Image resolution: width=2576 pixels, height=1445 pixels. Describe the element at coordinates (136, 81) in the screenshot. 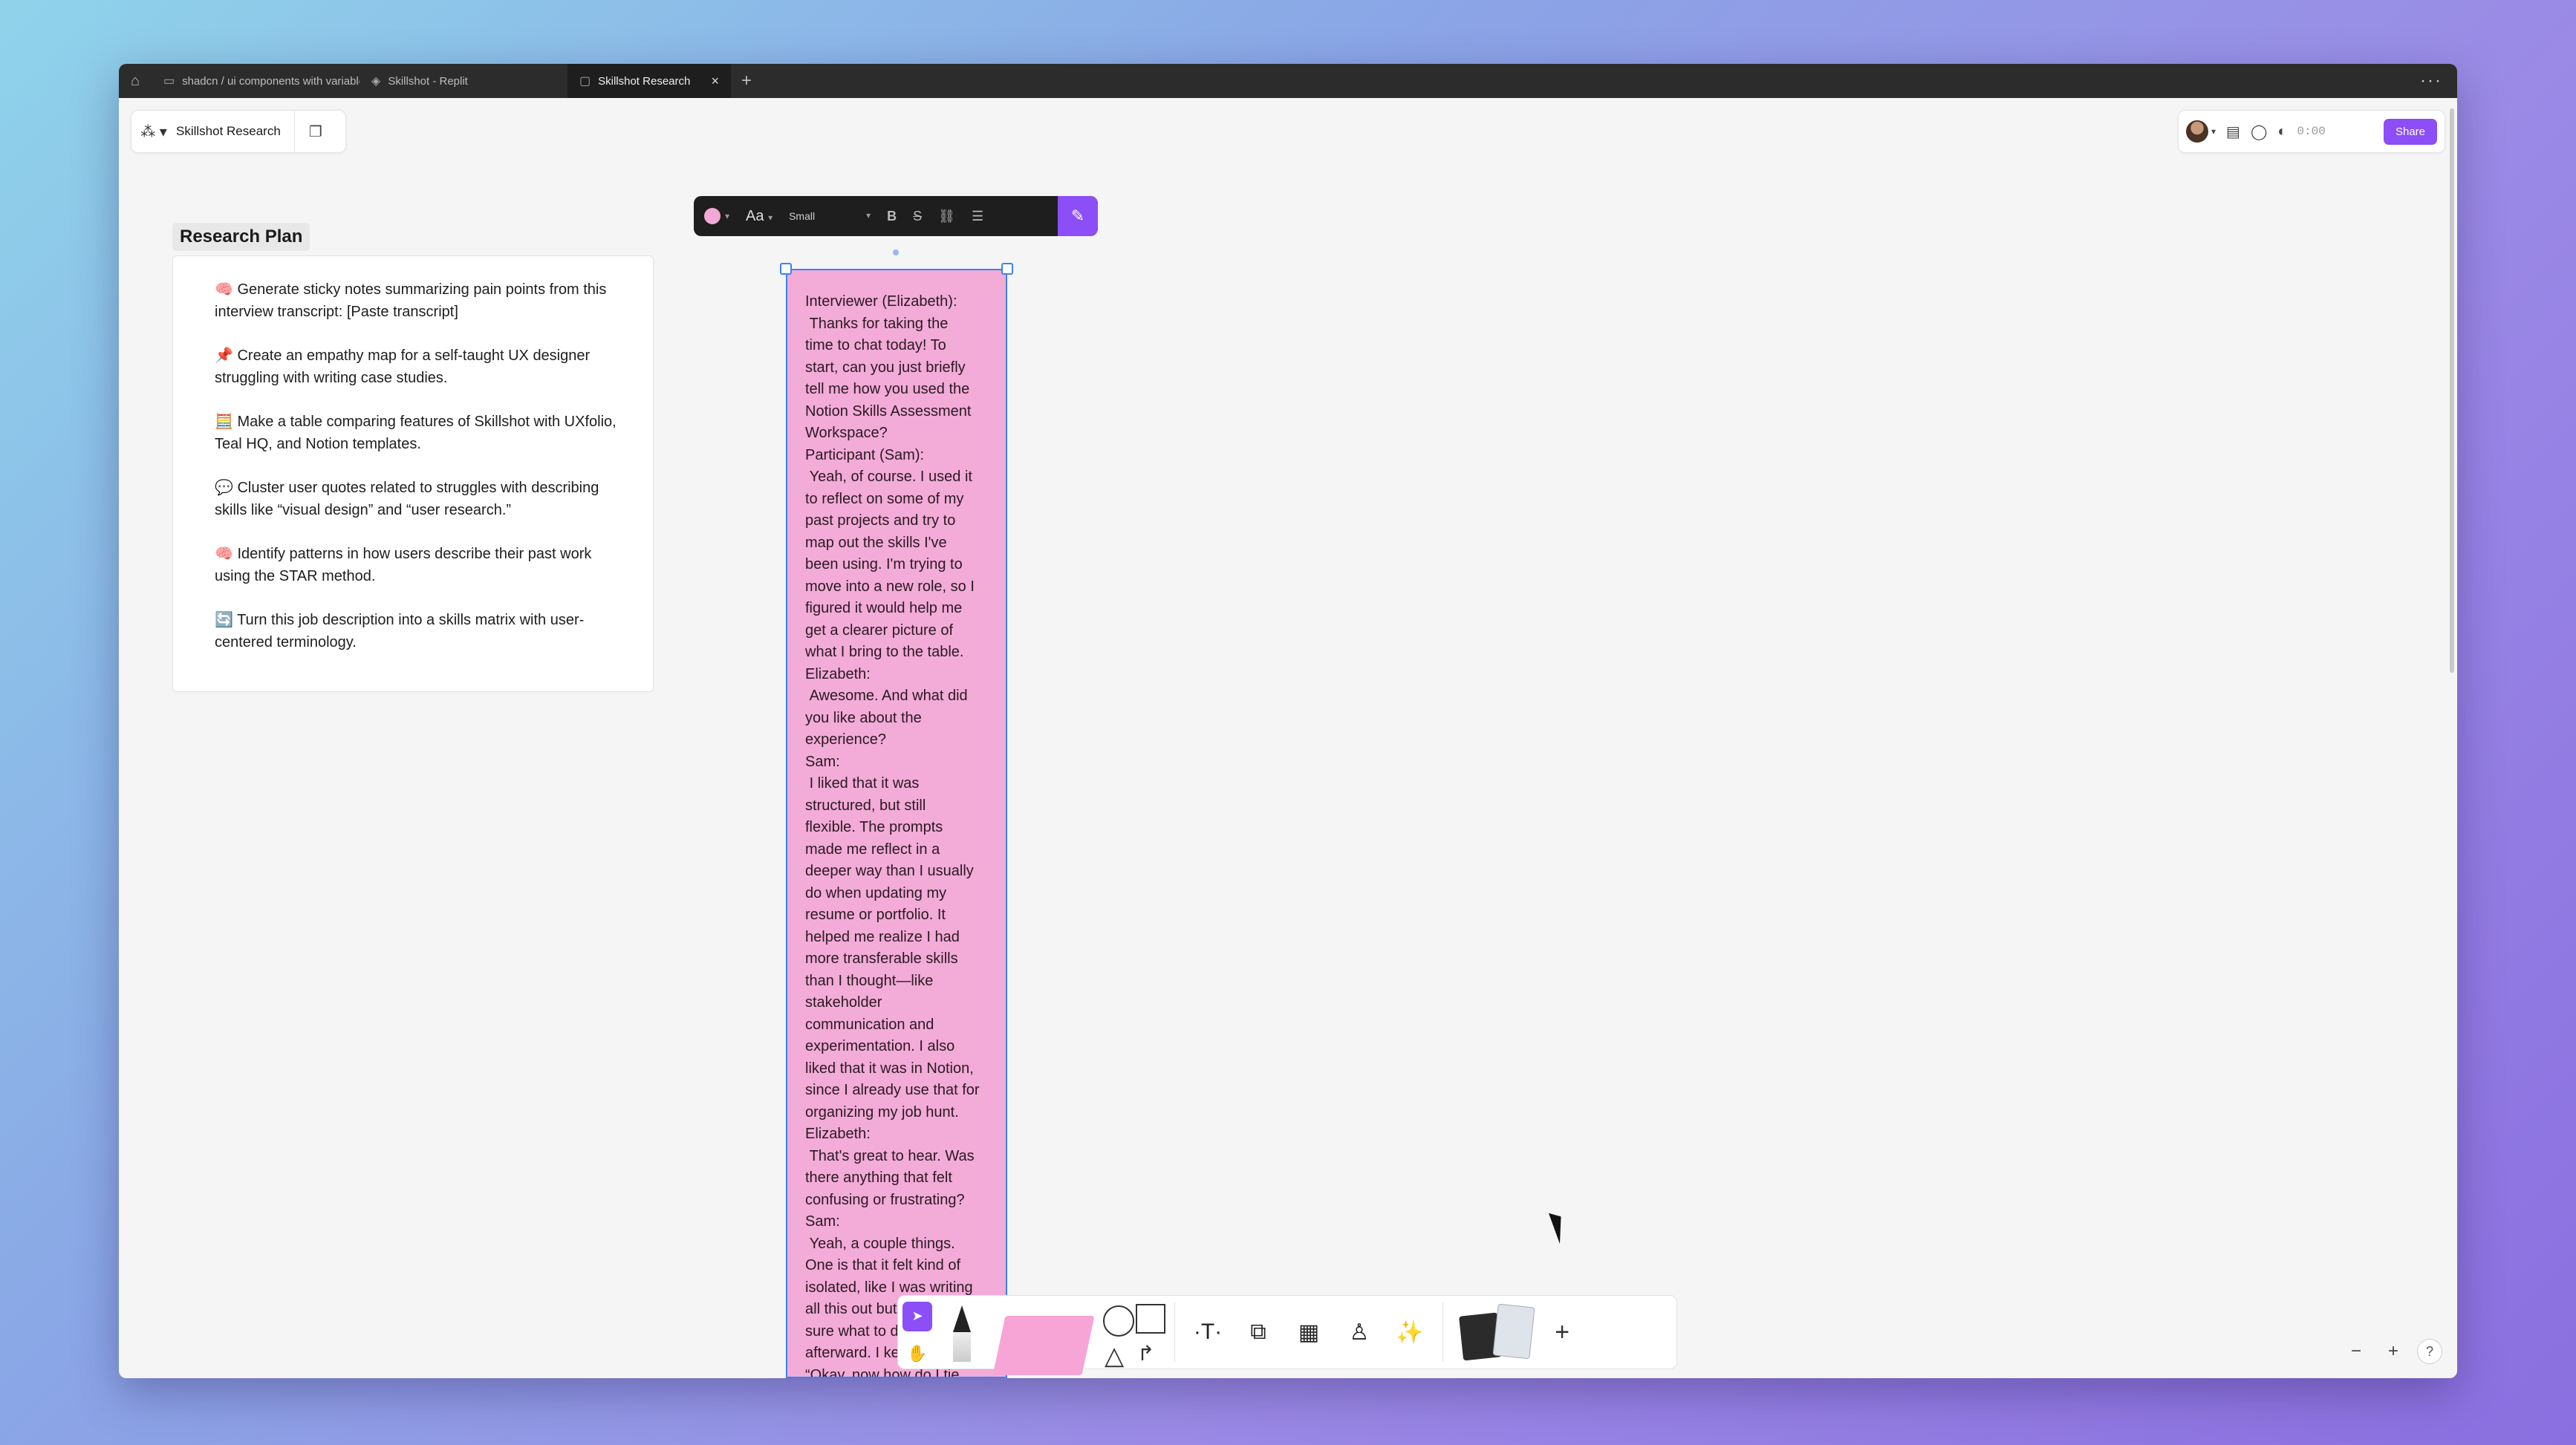

I see `home-icon: ⌂` at that location.